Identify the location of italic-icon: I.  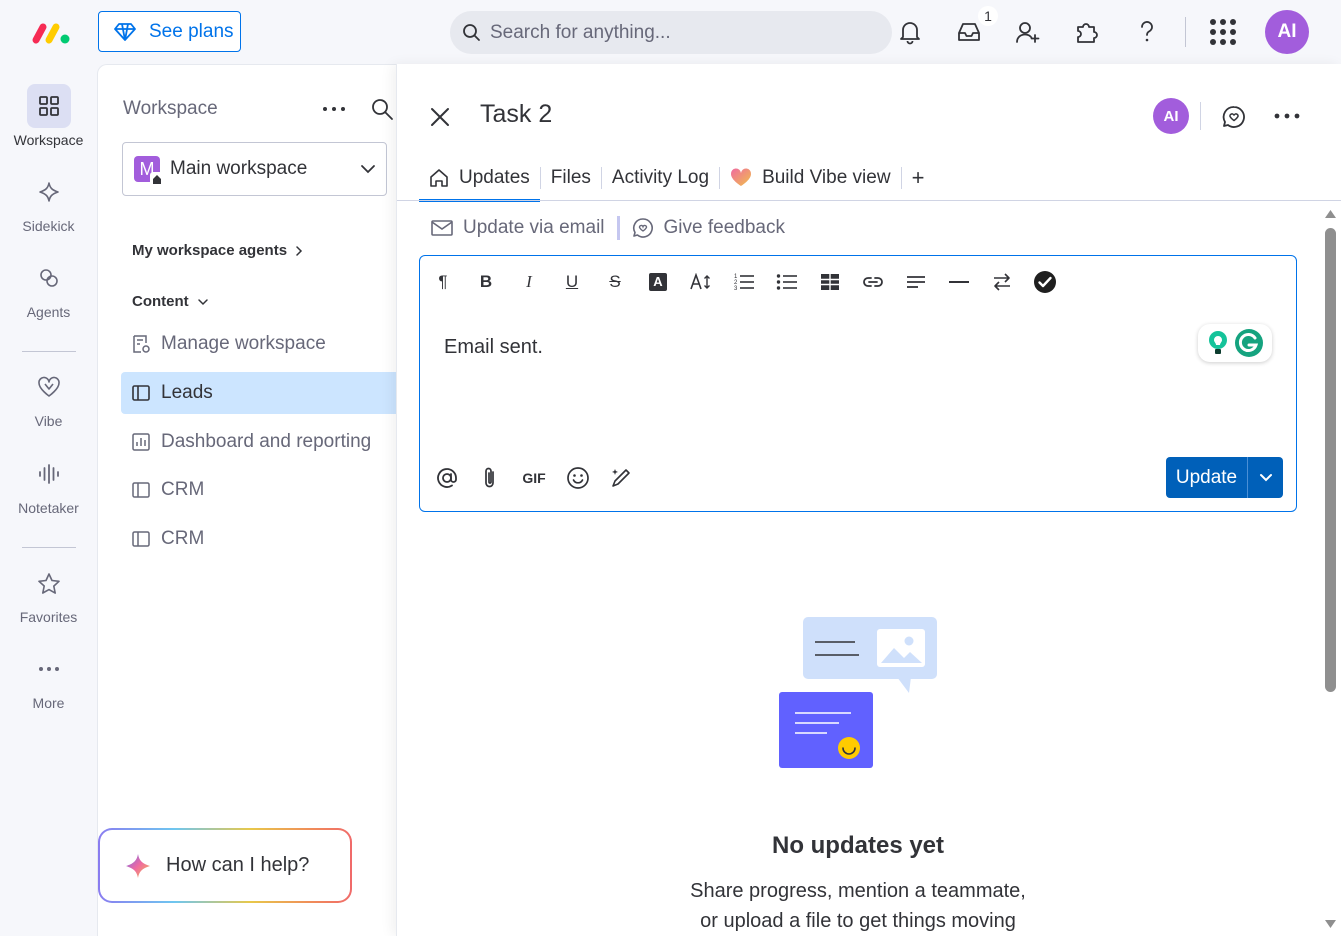
(529, 282).